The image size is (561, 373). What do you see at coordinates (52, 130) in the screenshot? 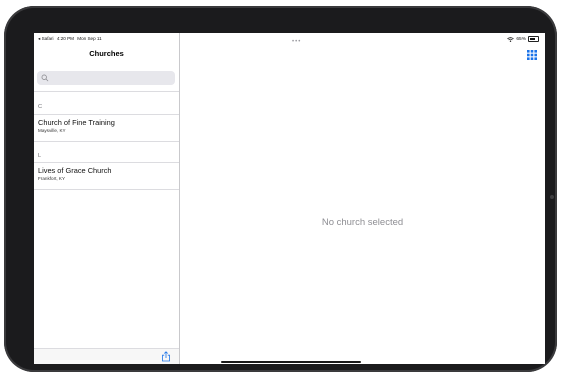
I see `church-location: Maysville, KY` at bounding box center [52, 130].